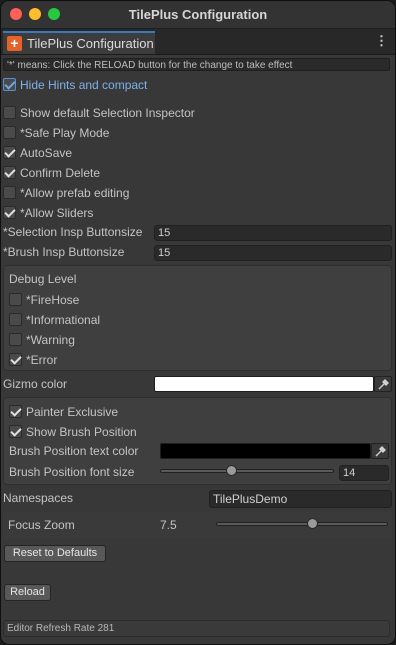  What do you see at coordinates (300, 499) in the screenshot?
I see `namespaces-field: TilePlusDemo` at bounding box center [300, 499].